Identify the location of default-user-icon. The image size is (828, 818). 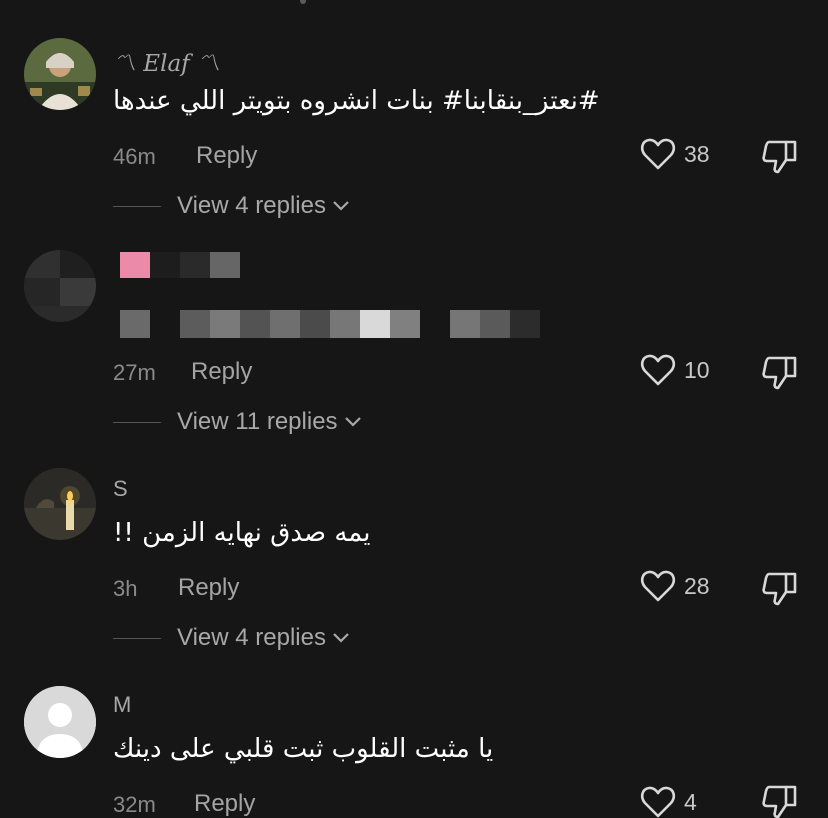
(60, 722).